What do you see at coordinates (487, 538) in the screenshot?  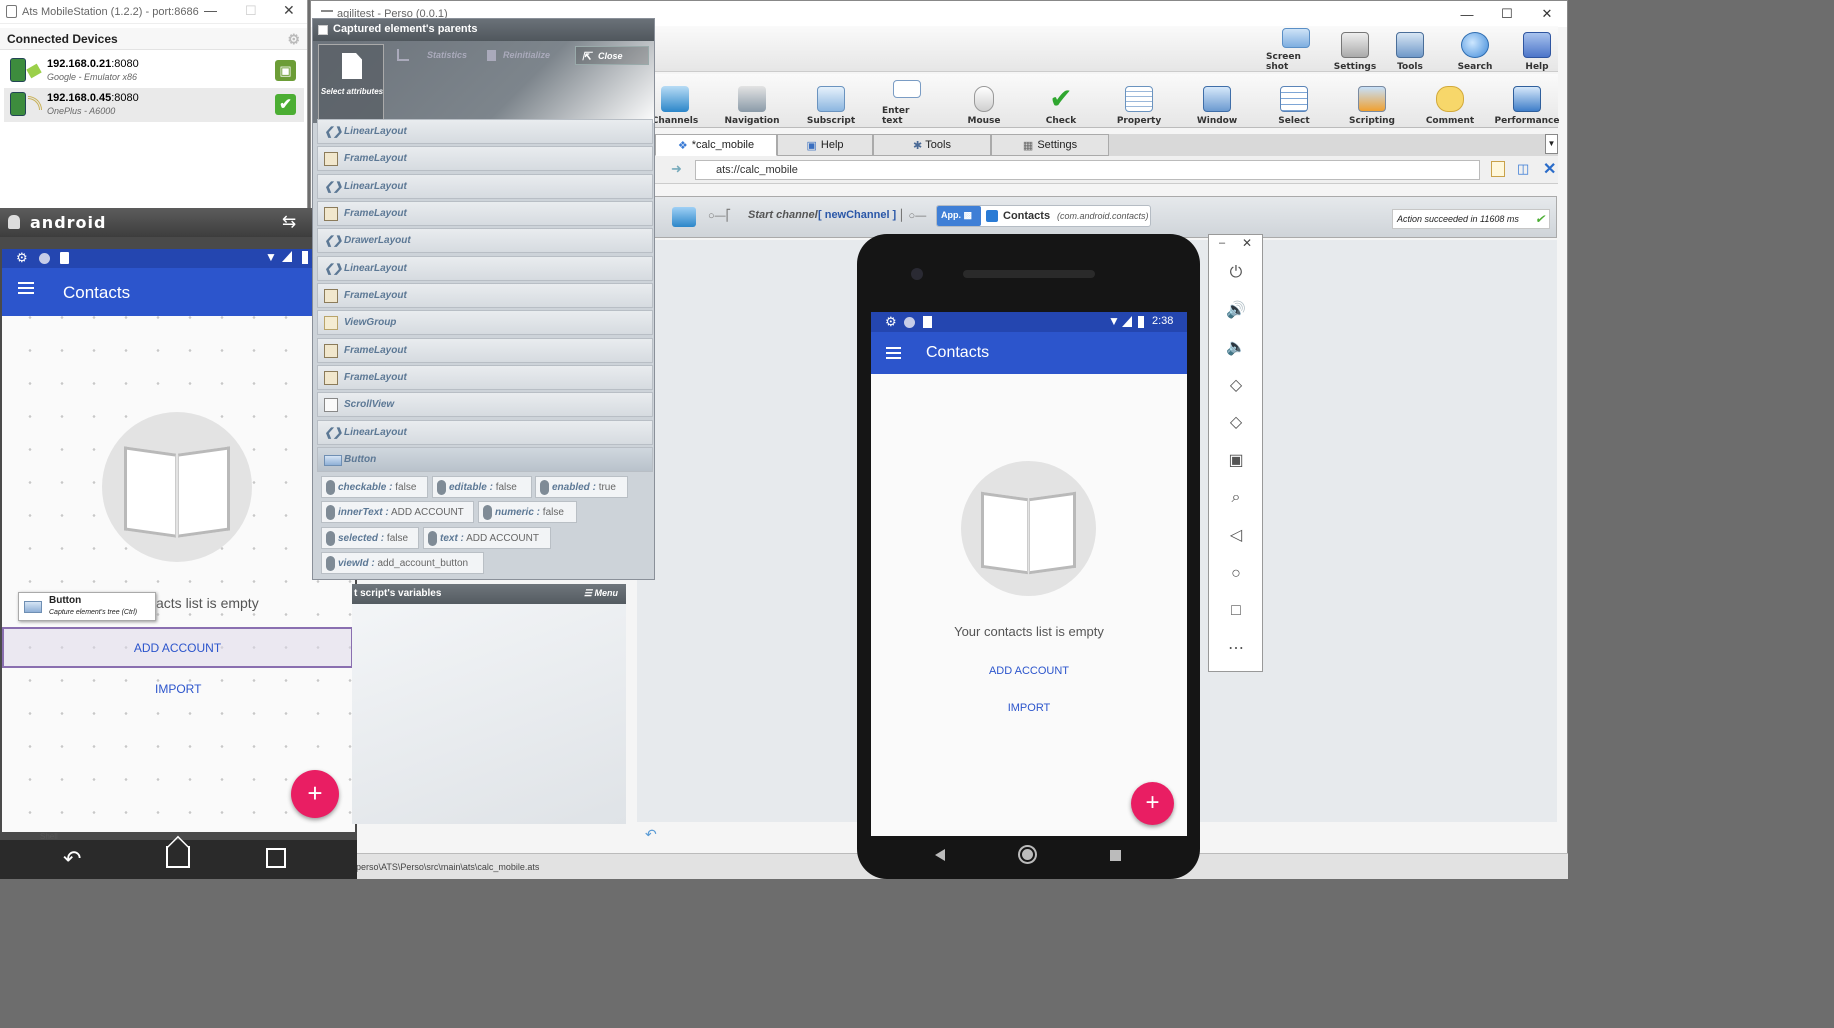 I see `attribute-chip: text : ADD ACCOUNT` at bounding box center [487, 538].